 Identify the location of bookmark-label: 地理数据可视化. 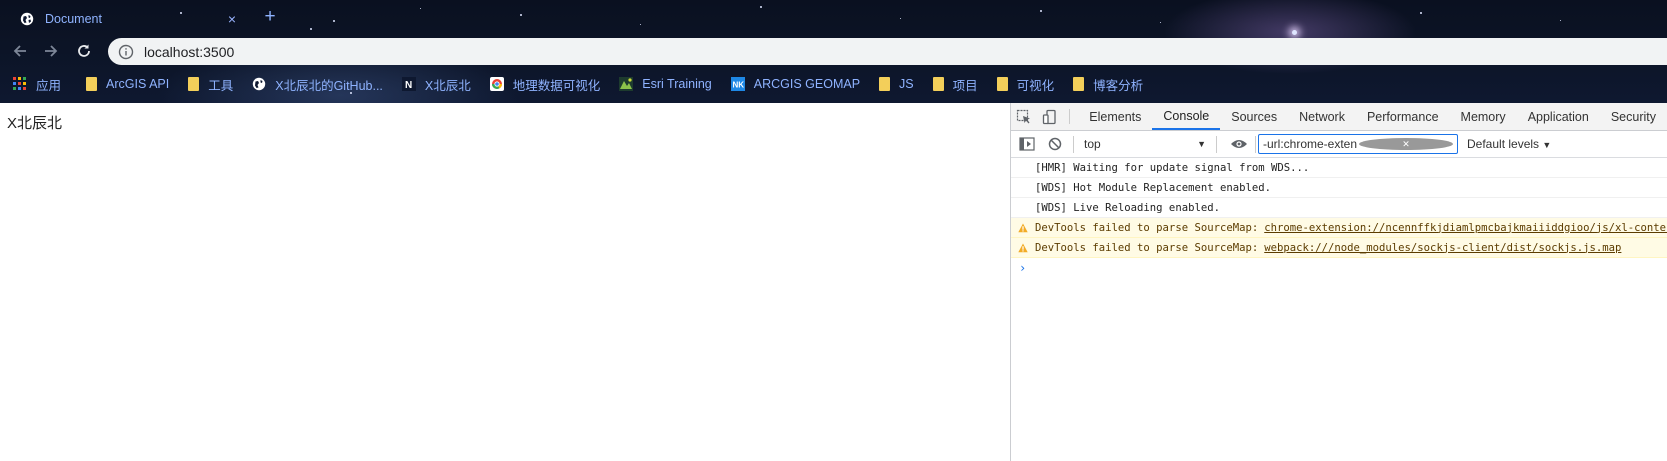
(556, 85).